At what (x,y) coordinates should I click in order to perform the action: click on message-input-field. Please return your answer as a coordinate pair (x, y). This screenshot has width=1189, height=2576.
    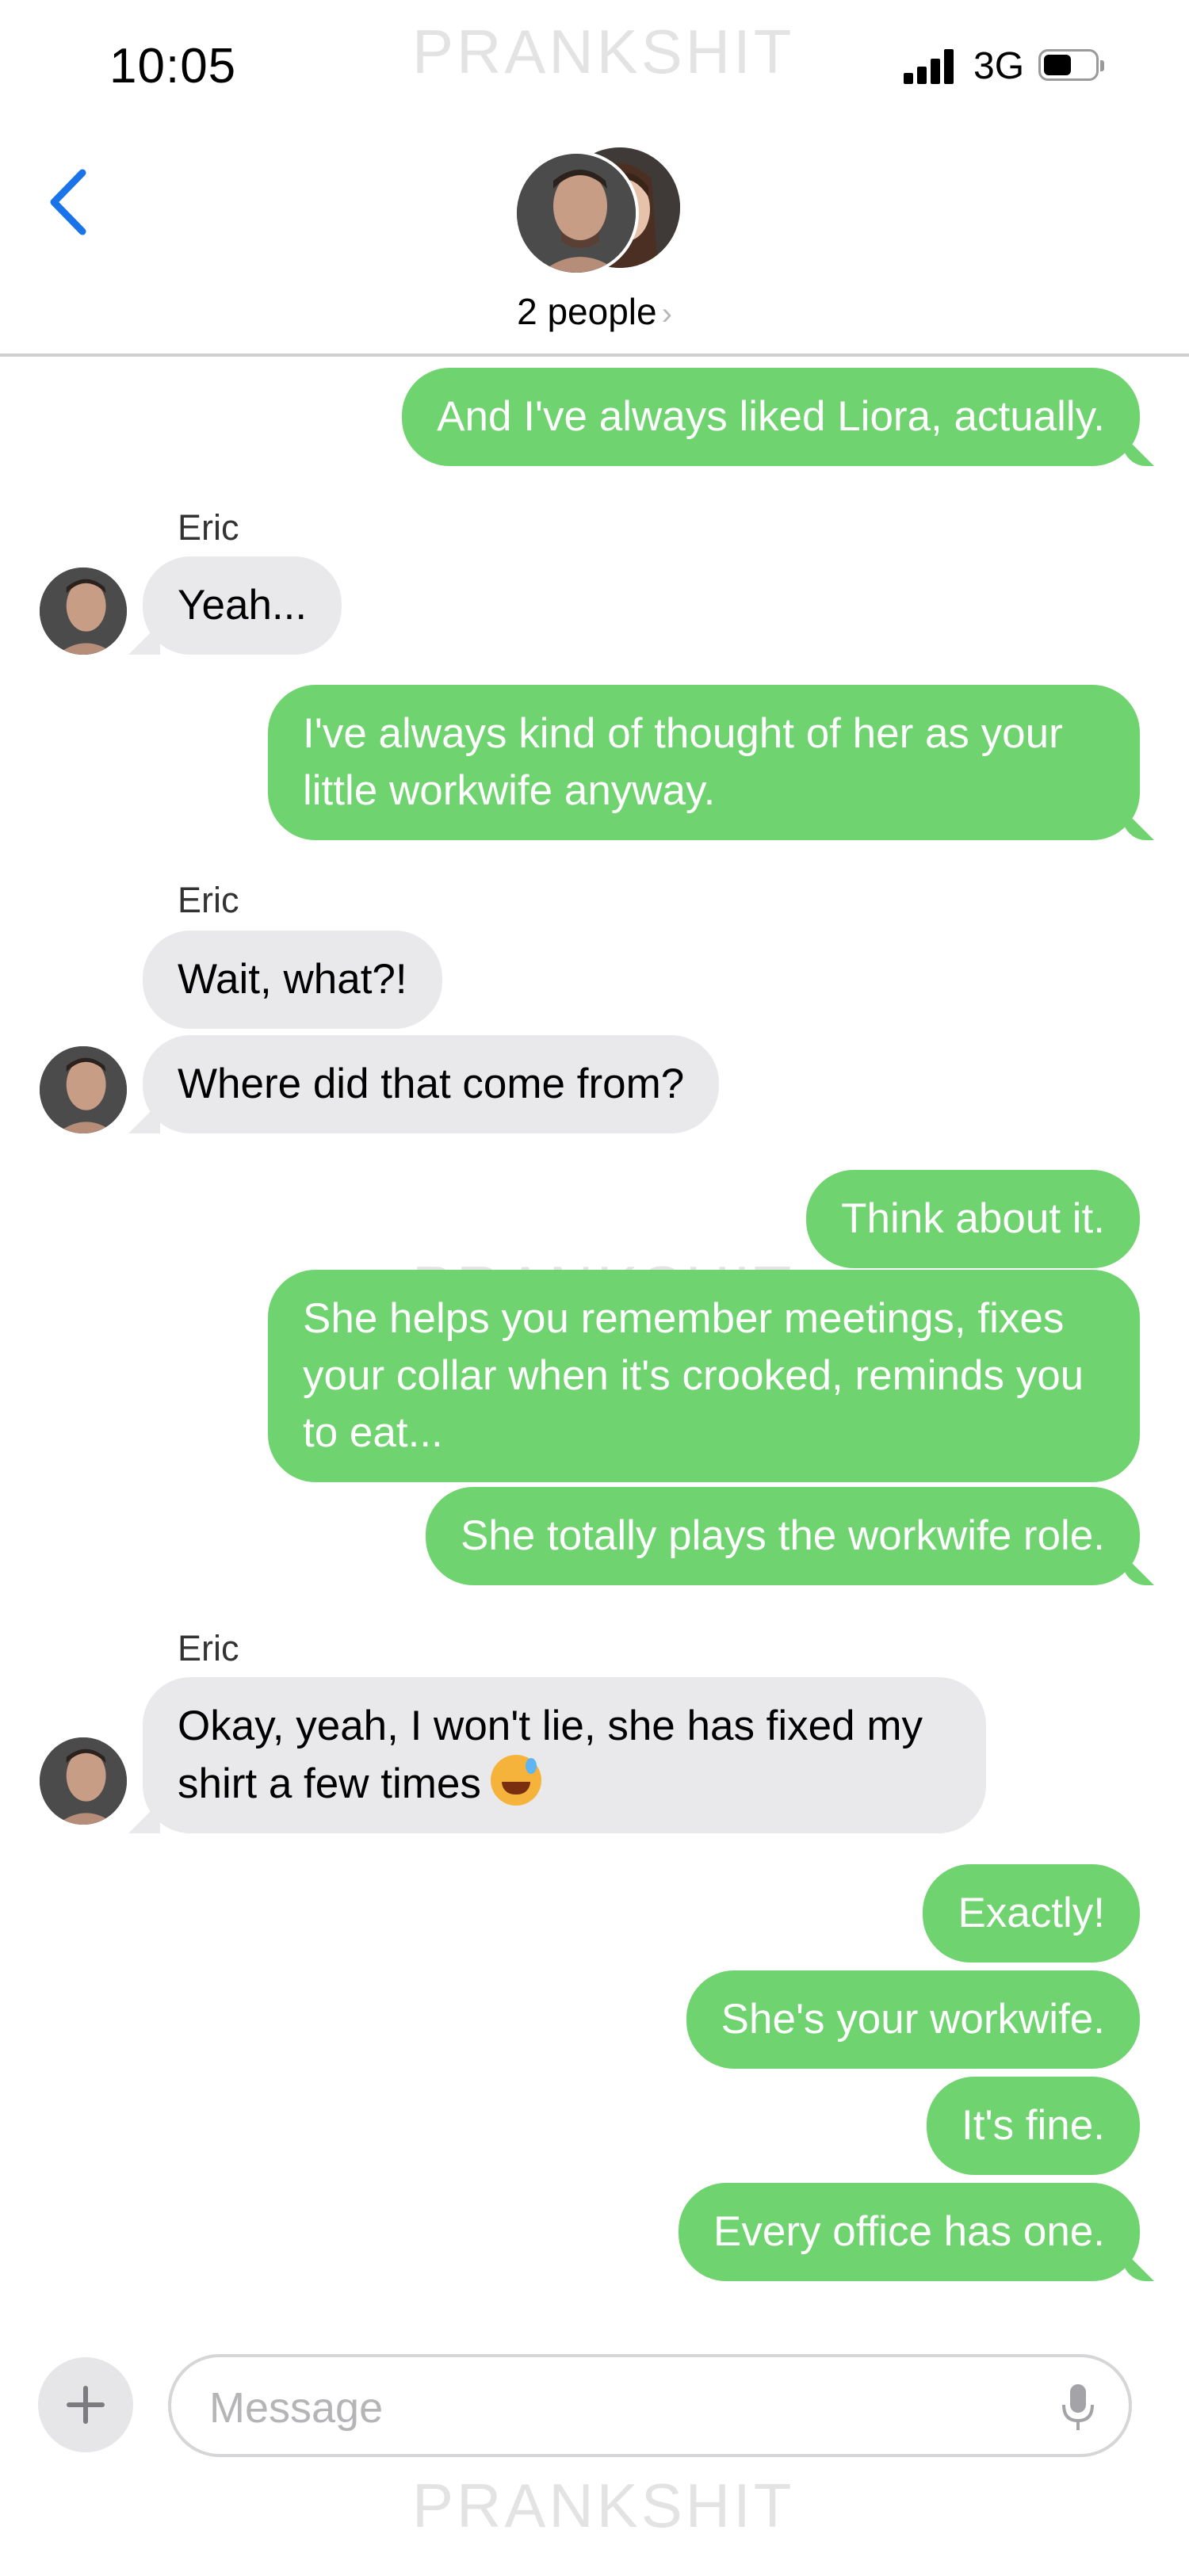
    Looking at the image, I should click on (650, 2405).